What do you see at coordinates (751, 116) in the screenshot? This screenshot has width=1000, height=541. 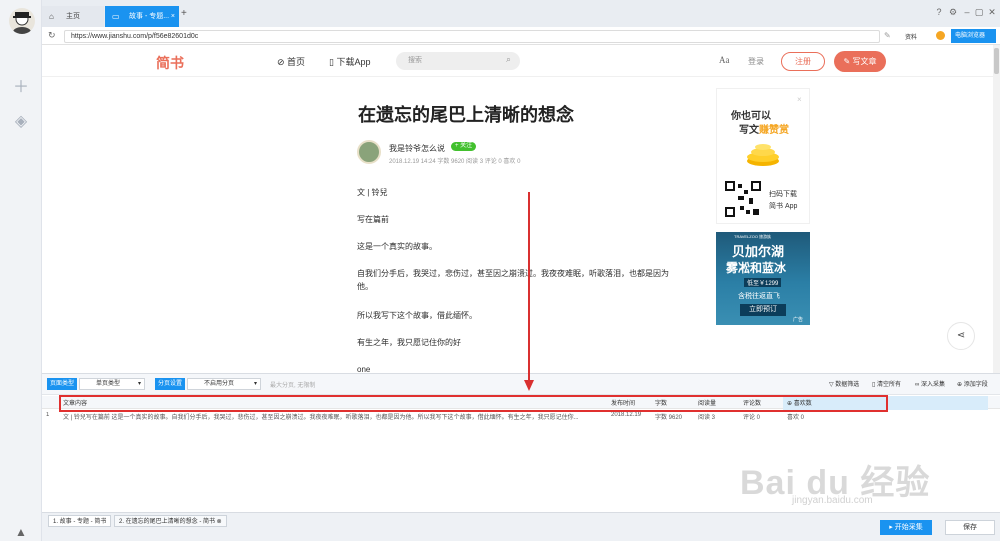 I see `ad1-line1: 你也可以` at bounding box center [751, 116].